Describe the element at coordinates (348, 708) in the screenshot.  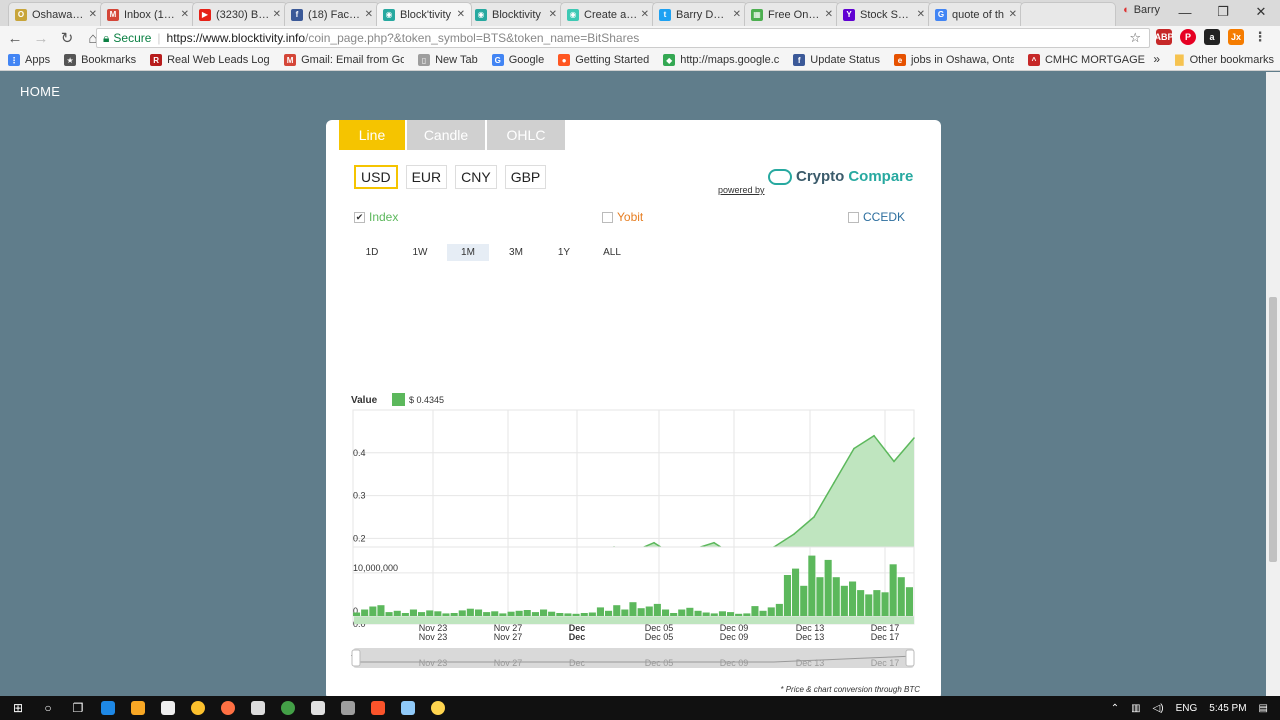
I see `calculator-icon` at that location.